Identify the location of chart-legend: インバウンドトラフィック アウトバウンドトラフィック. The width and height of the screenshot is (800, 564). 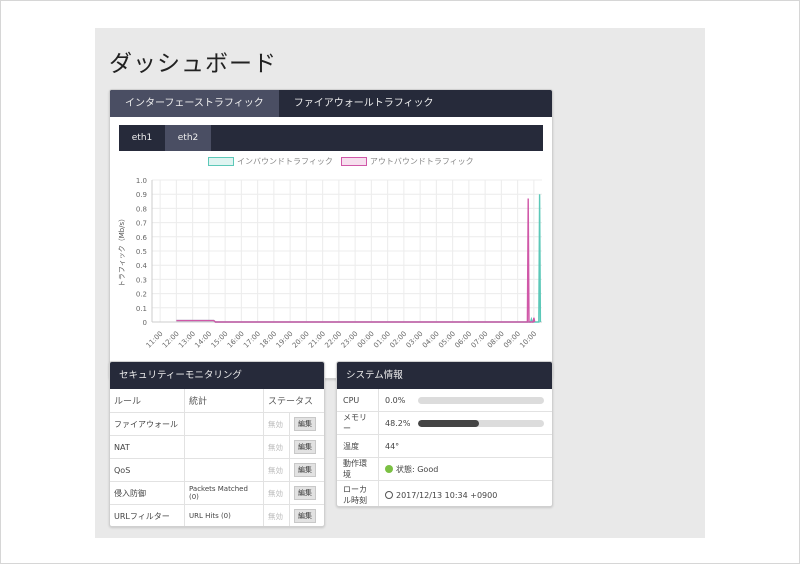
(345, 161).